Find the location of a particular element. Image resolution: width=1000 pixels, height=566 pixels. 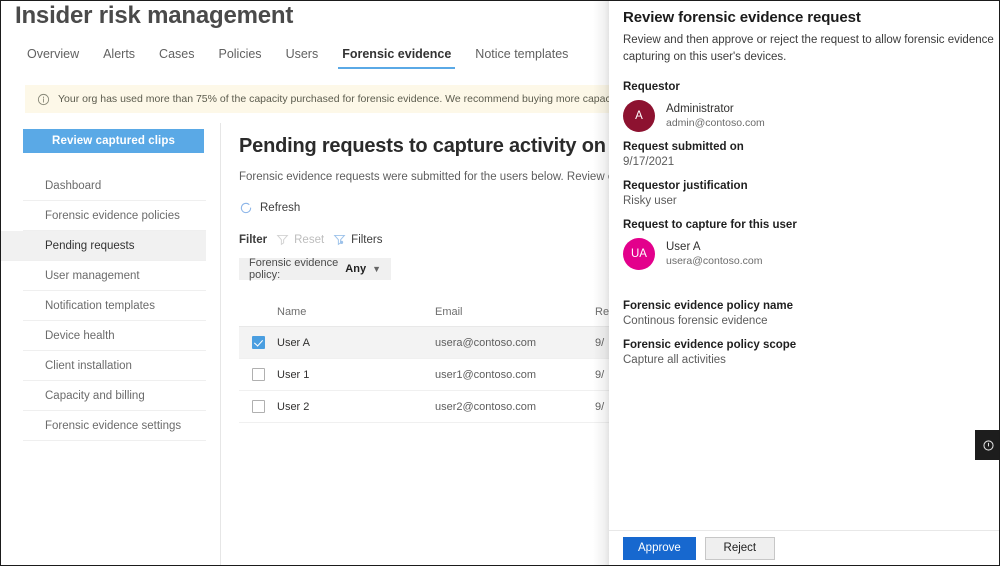

cell-email: user2@contoso.com is located at coordinates (486, 406).